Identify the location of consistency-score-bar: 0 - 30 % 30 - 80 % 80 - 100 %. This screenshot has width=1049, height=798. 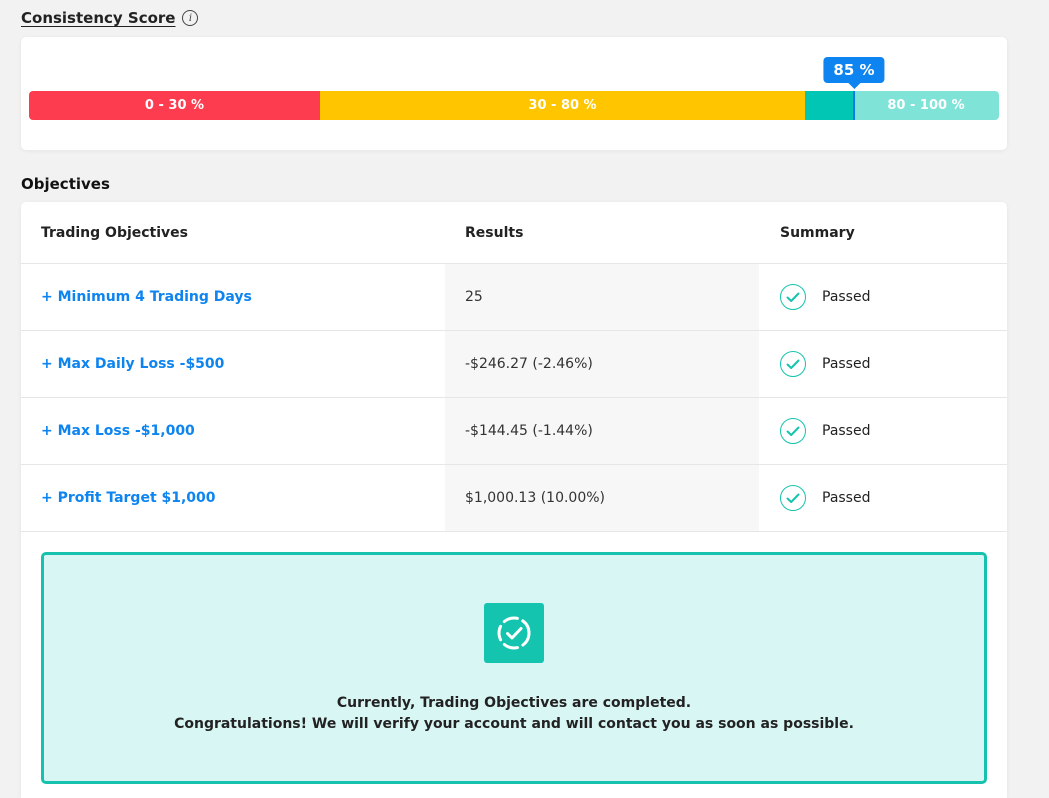
(514, 105).